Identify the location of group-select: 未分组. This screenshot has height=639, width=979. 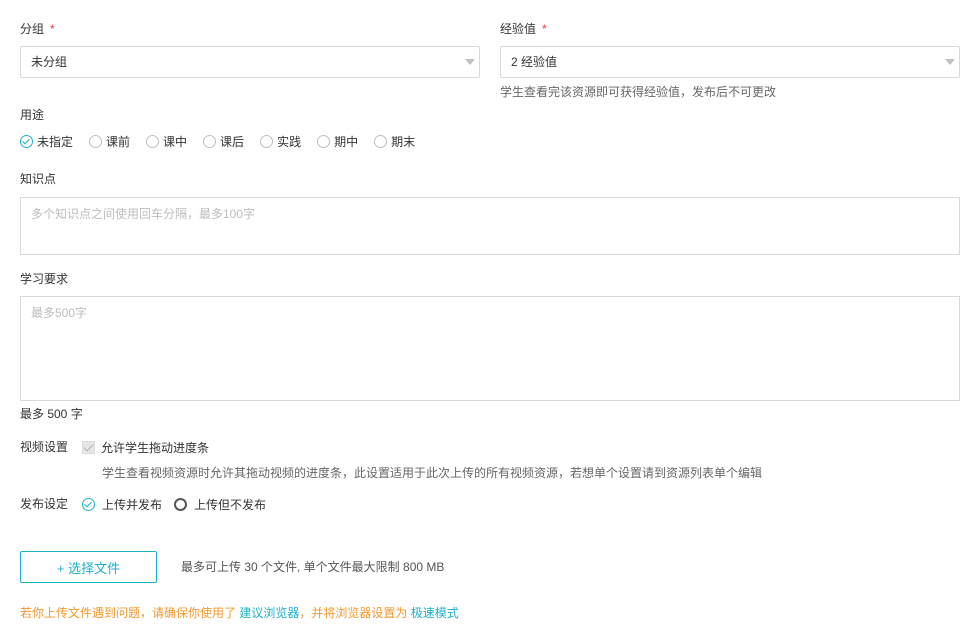
(250, 62).